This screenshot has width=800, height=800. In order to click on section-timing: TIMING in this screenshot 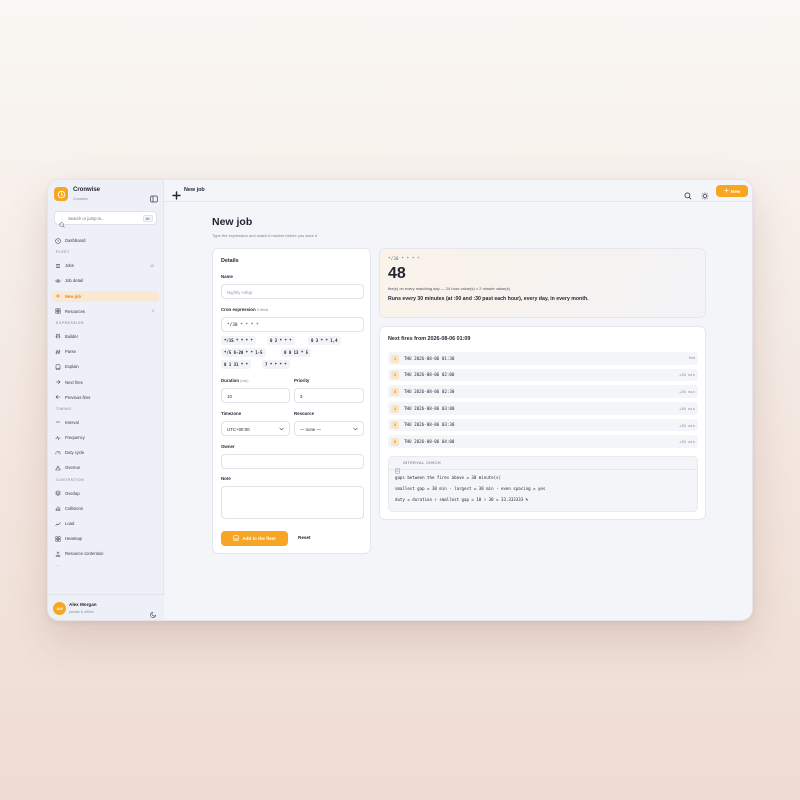, I will do `click(64, 408)`.